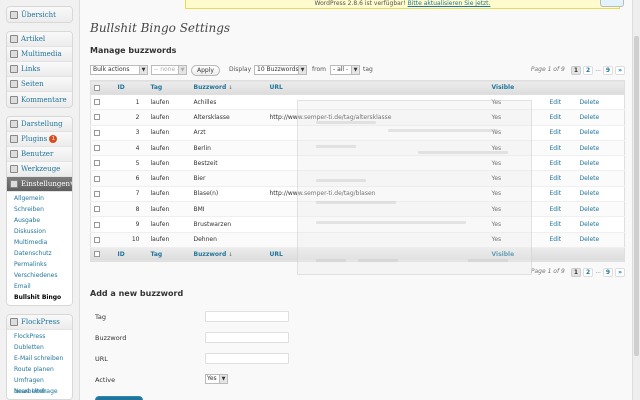  Describe the element at coordinates (39, 220) in the screenshot. I see `submenu-item: Ausgabe` at that location.